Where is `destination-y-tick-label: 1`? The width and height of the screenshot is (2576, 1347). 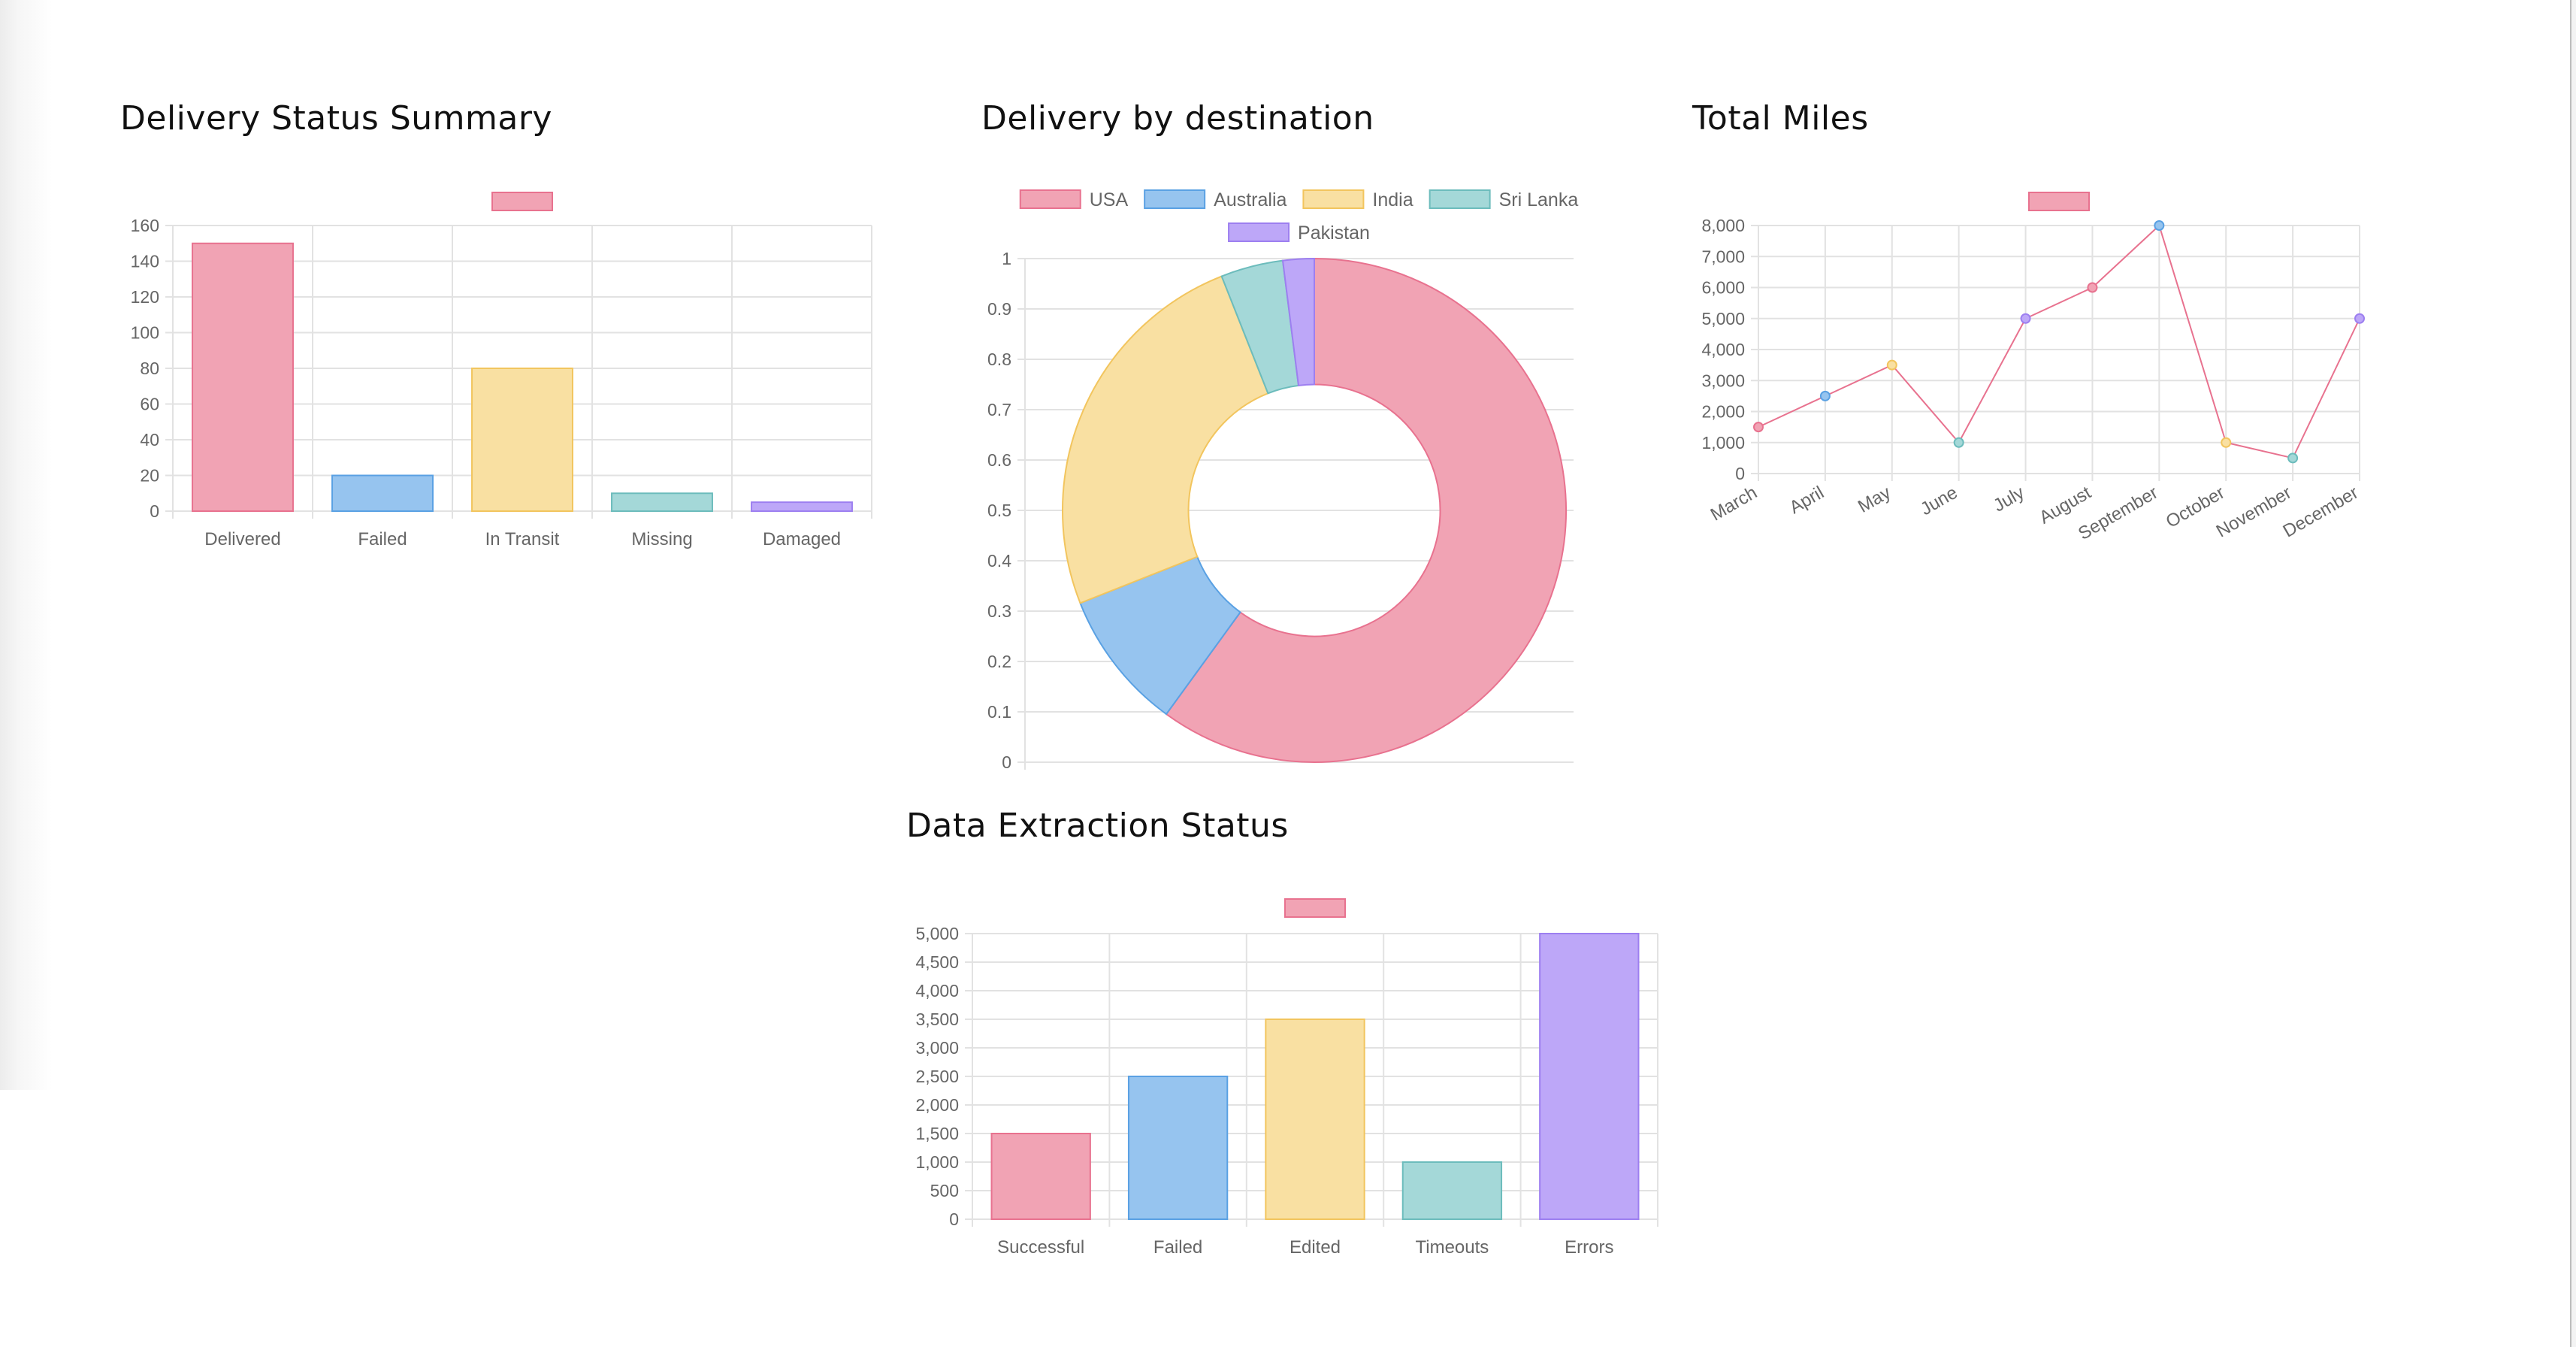
destination-y-tick-label: 1 is located at coordinates (1007, 258).